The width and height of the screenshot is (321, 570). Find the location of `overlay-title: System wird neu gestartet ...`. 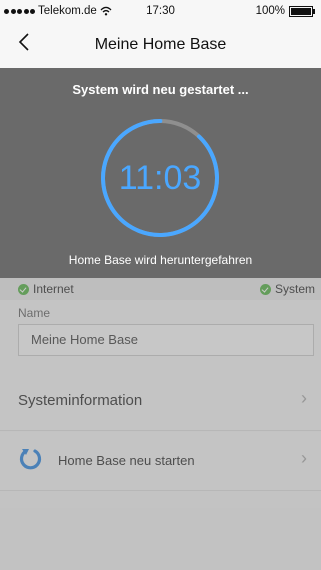

overlay-title: System wird neu gestartet ... is located at coordinates (160, 89).